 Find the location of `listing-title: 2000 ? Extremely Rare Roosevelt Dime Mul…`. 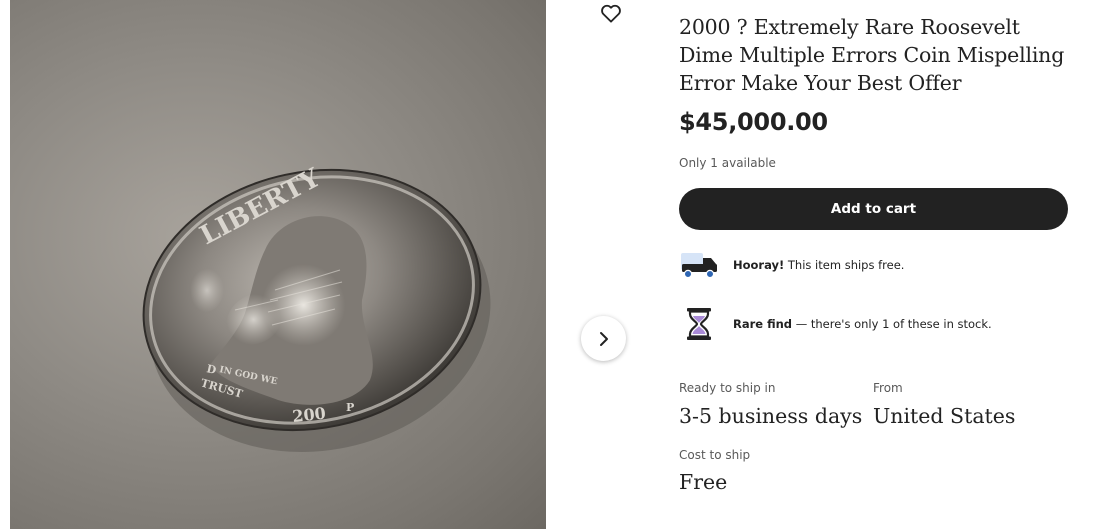

listing-title: 2000 ? Extremely Rare Roosevelt Dime Mul… is located at coordinates (872, 55).